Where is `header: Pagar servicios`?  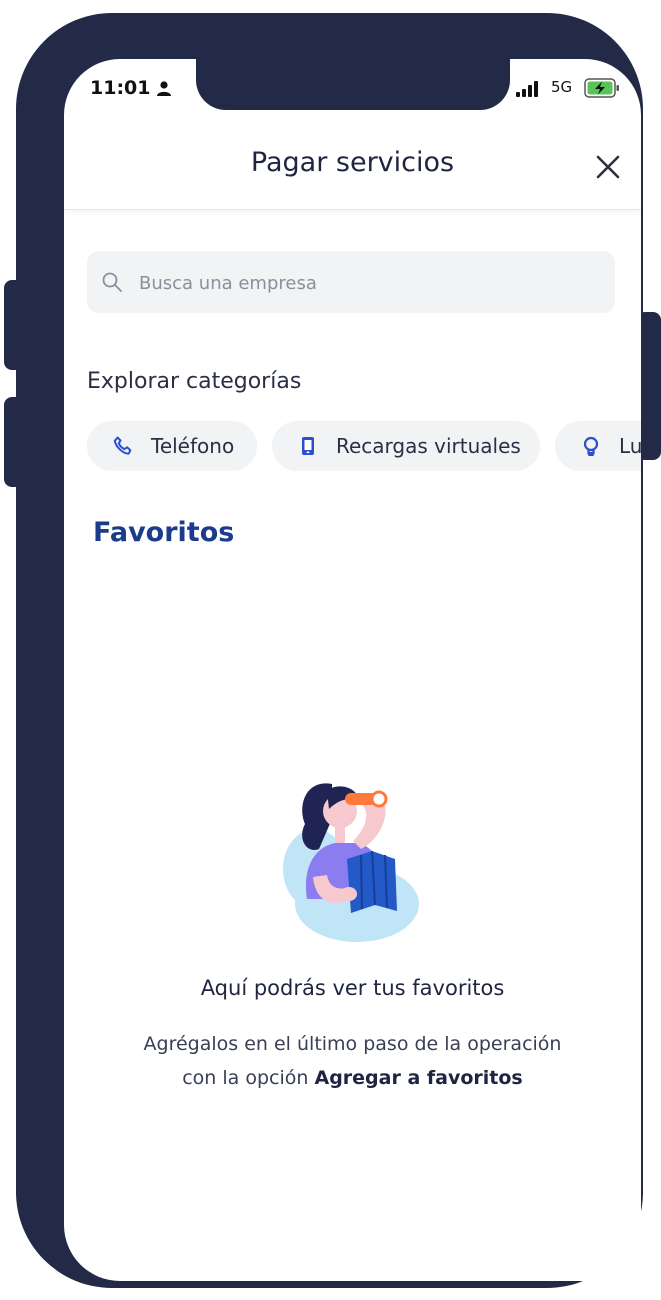 header: Pagar servicios is located at coordinates (352, 165).